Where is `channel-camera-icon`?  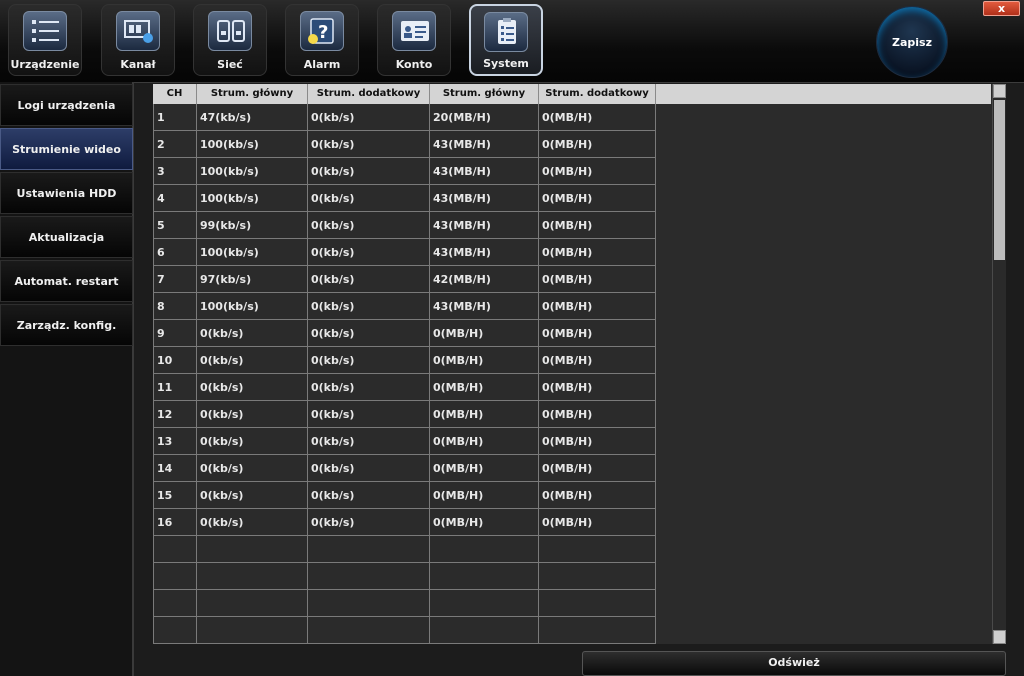
channel-camera-icon is located at coordinates (138, 31).